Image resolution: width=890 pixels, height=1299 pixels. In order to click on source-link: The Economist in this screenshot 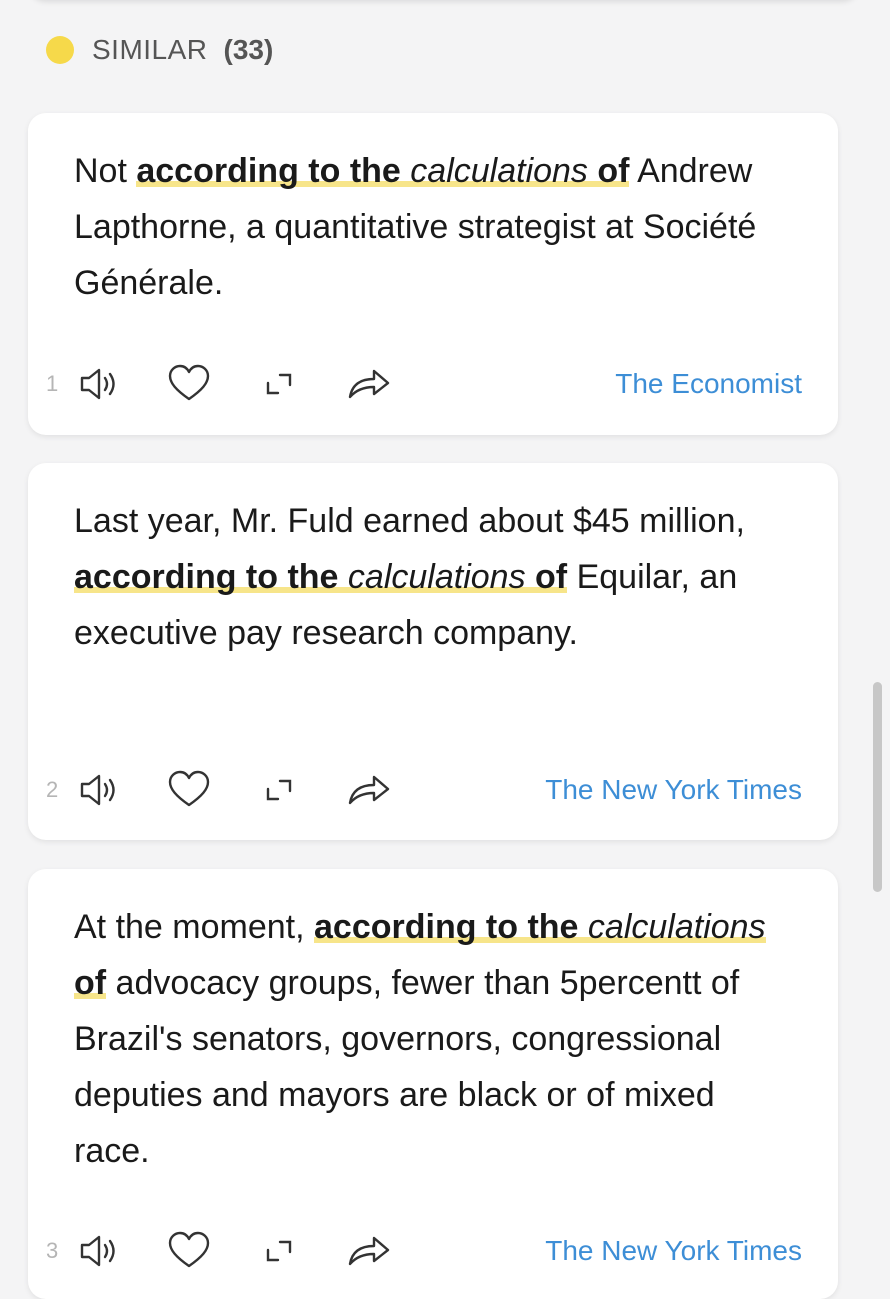, I will do `click(708, 384)`.